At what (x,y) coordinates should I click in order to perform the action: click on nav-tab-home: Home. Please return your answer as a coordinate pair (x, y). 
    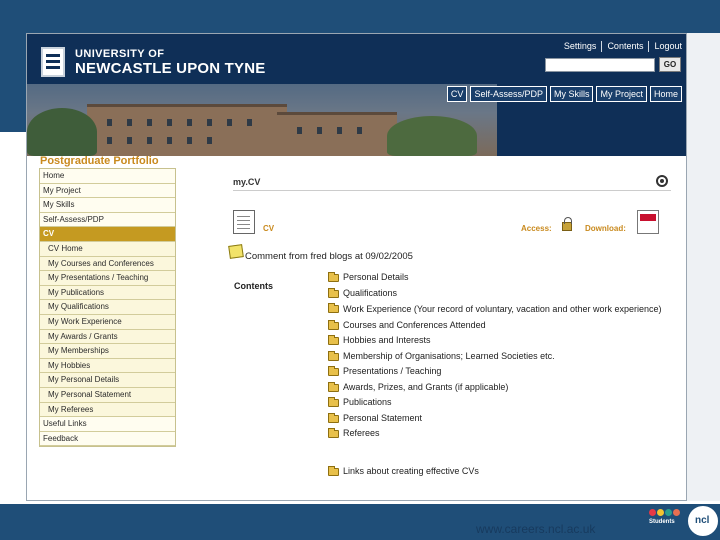
    Looking at the image, I should click on (665, 94).